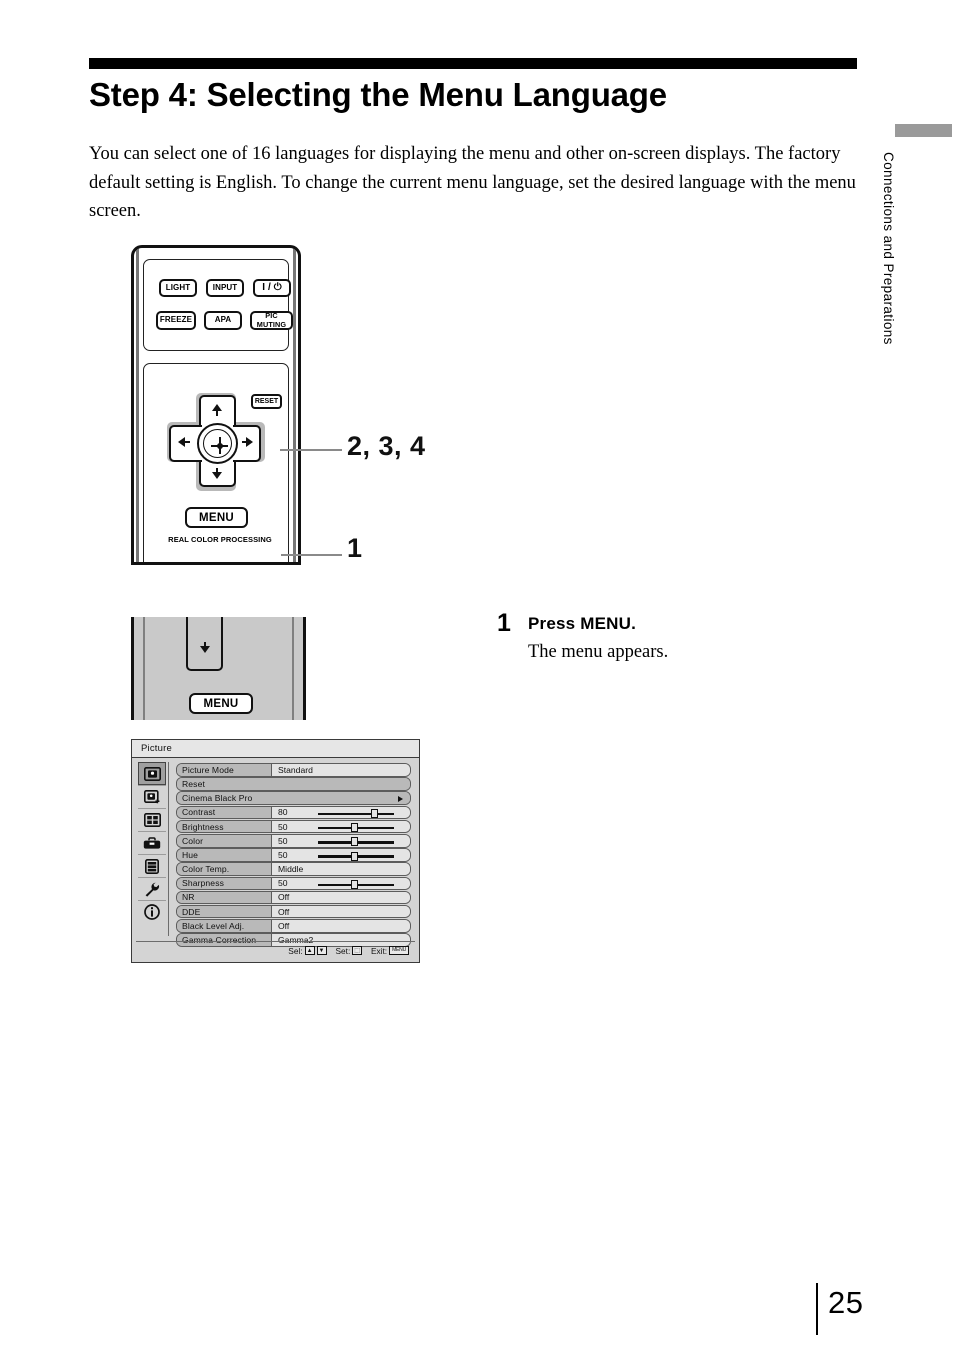 This screenshot has width=954, height=1352. I want to click on osd-row-label: Reset, so click(293, 784).